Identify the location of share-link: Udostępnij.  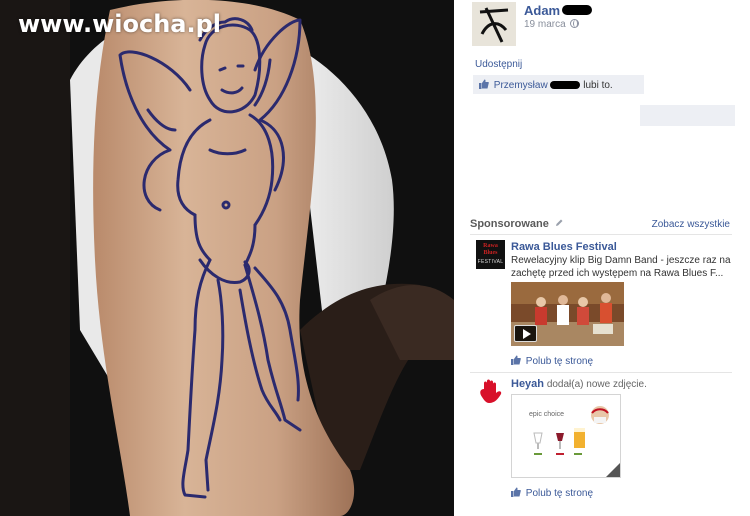
(498, 64).